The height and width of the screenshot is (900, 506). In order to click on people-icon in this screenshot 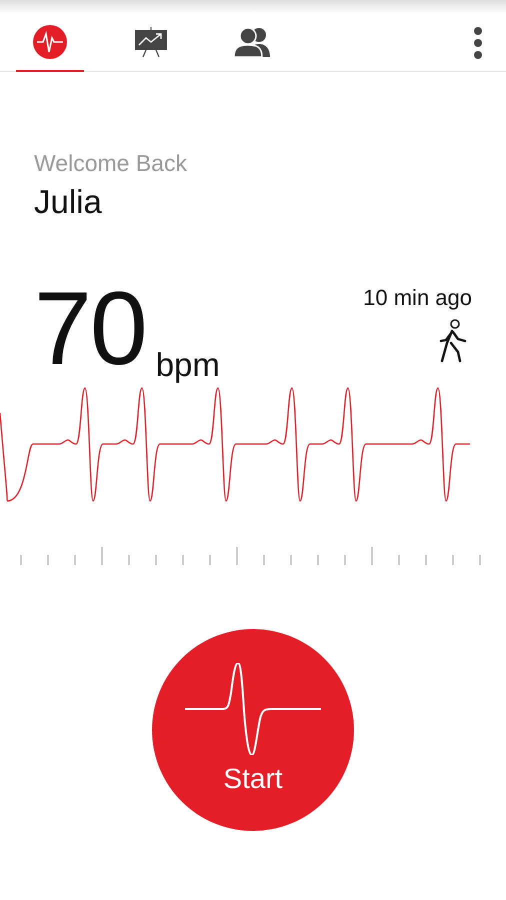, I will do `click(252, 42)`.